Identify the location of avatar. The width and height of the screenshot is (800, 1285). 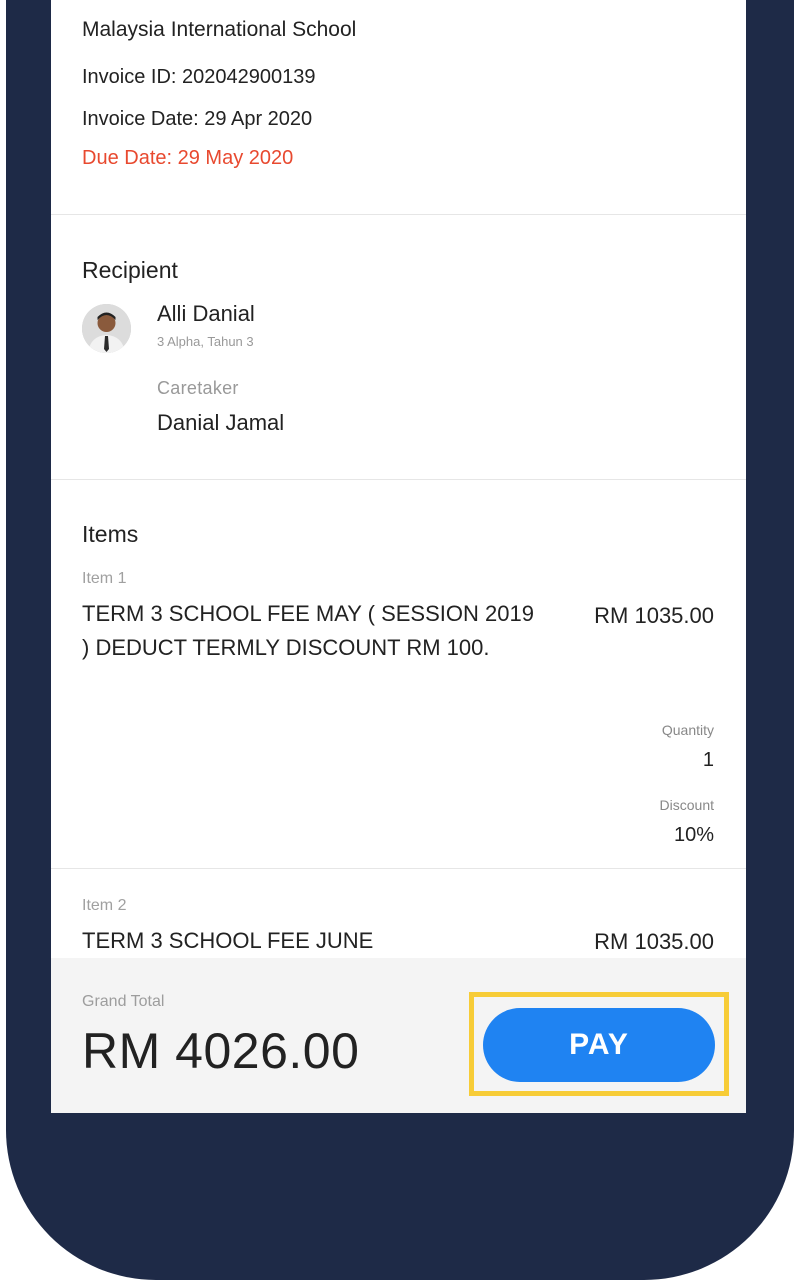
(106, 328).